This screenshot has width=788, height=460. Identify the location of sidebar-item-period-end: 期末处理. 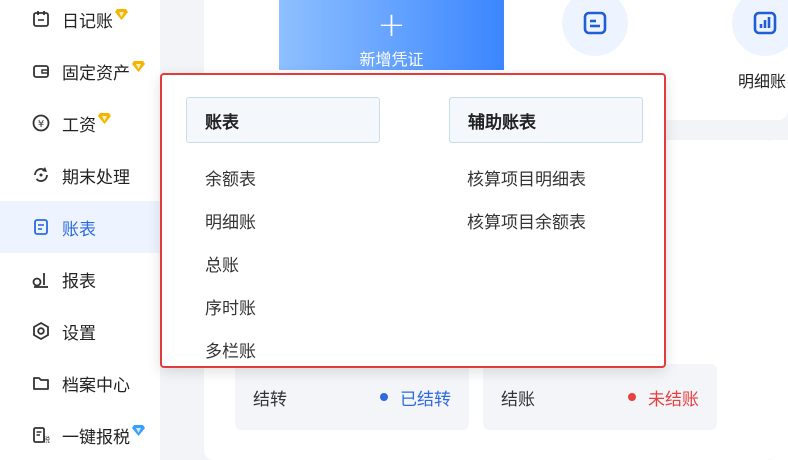
(80, 175).